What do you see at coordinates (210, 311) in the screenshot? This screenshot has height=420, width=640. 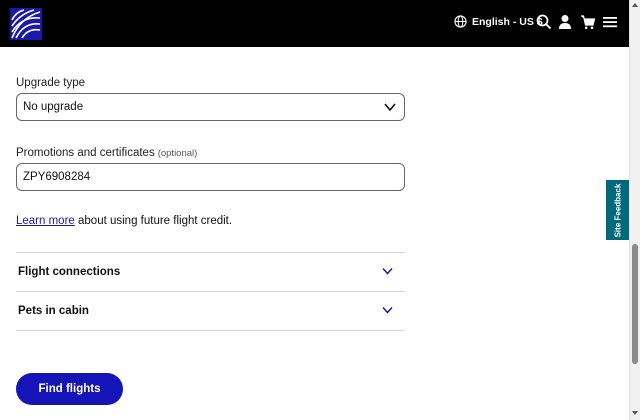 I see `accordion-pets-in-cabin: Pets in cabin` at bounding box center [210, 311].